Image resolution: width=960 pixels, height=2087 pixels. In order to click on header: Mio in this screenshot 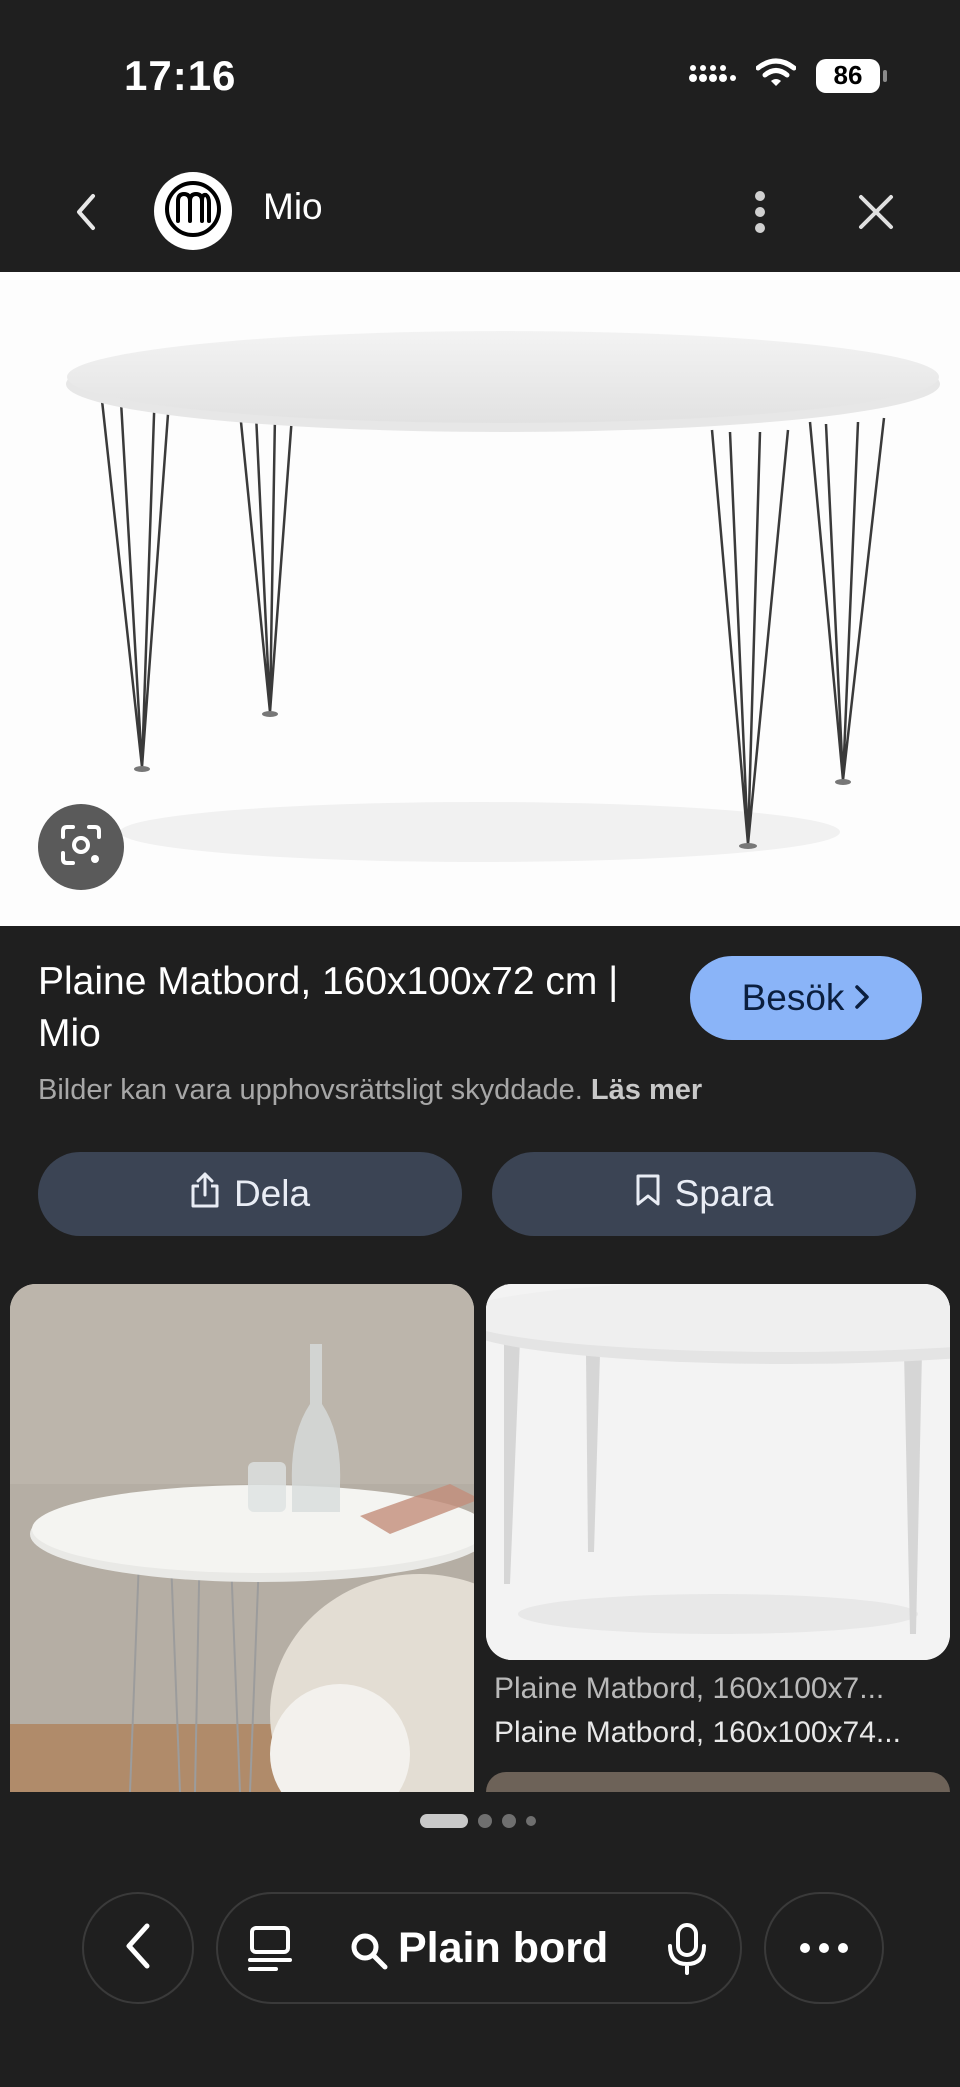, I will do `click(480, 211)`.